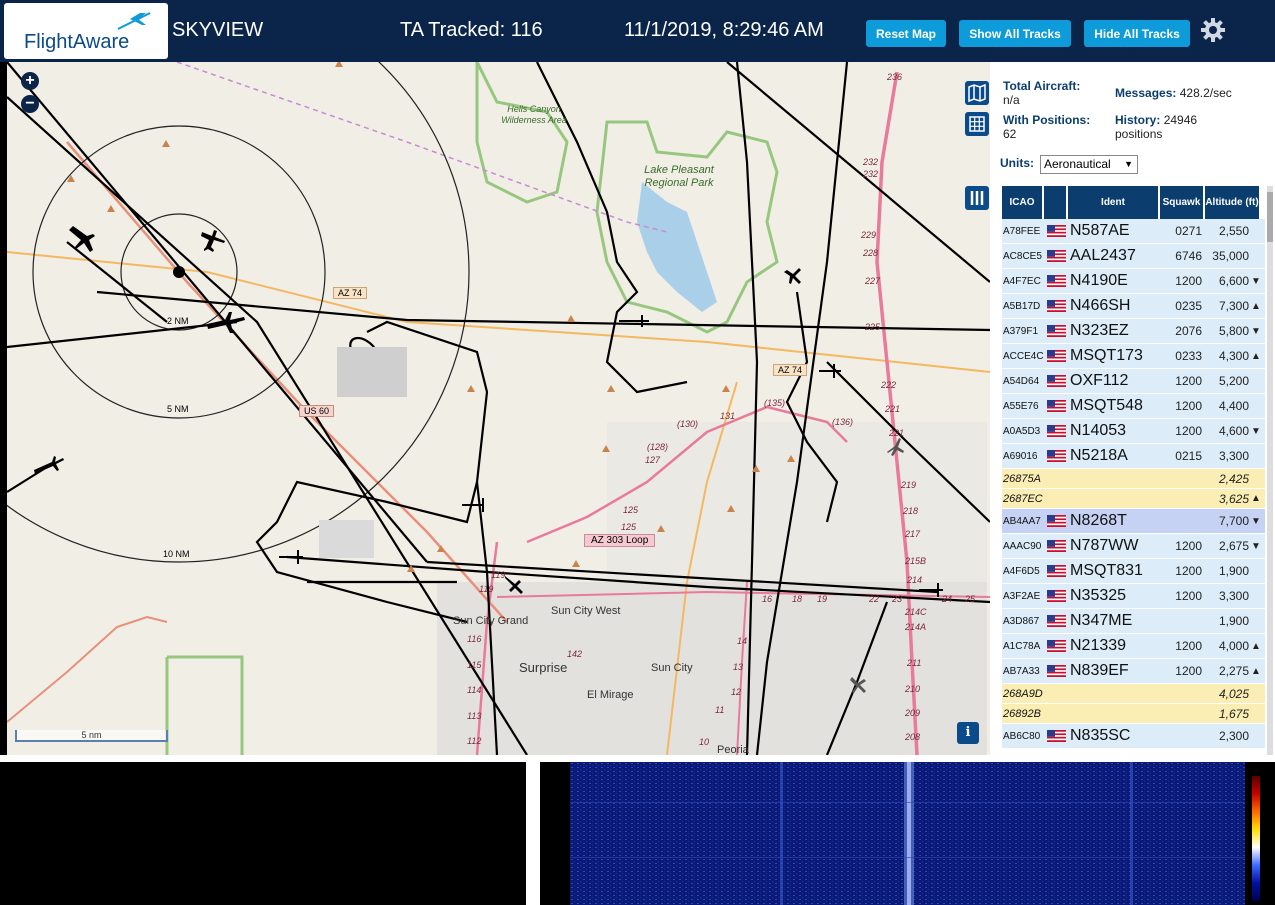  I want to click on units-select: Aeronautical ▼, so click(1089, 164).